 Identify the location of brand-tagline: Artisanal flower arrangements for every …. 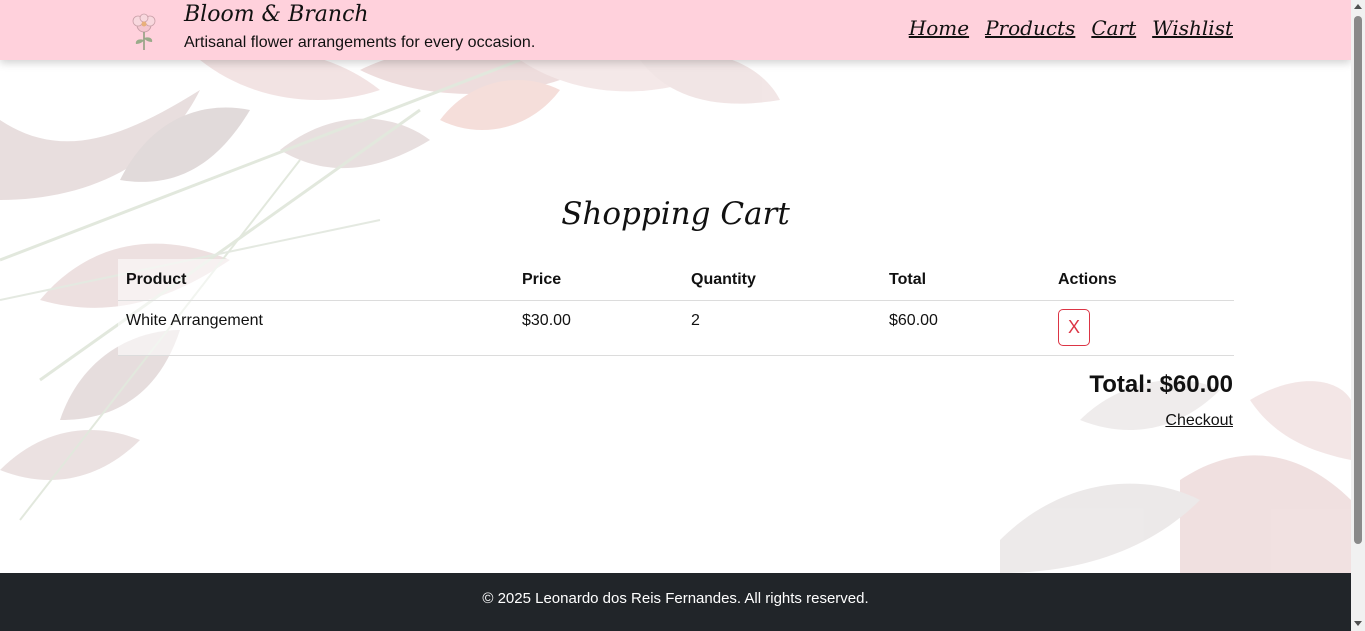
(360, 42).